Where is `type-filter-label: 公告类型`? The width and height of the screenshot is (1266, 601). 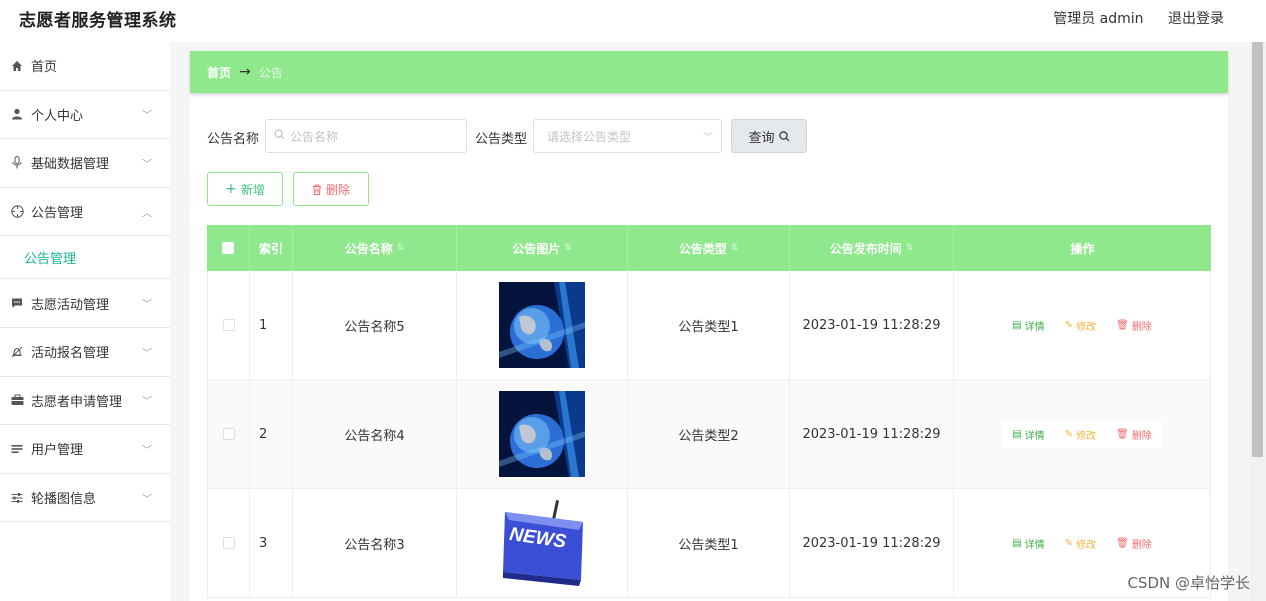
type-filter-label: 公告类型 is located at coordinates (501, 139).